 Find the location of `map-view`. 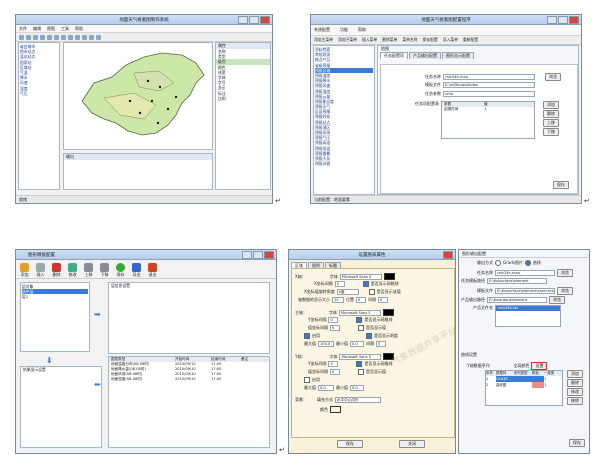

map-view is located at coordinates (138, 96).